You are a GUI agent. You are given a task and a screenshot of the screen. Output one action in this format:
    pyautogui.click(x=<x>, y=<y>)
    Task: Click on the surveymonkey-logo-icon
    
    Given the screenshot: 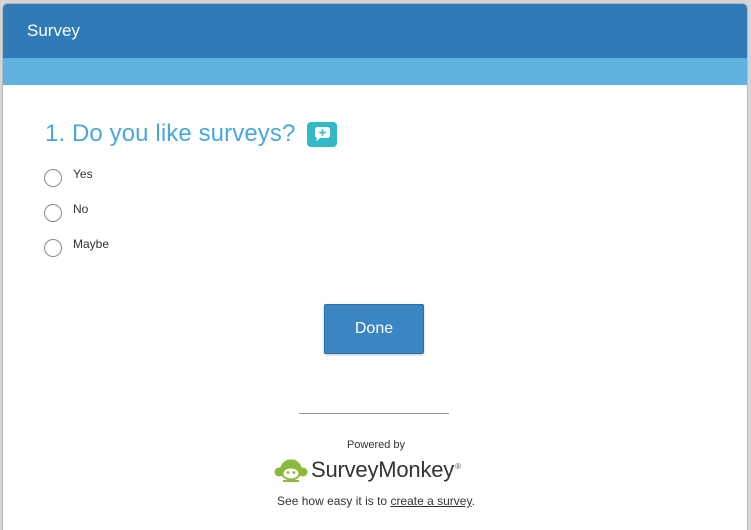 What is the action you would take?
    pyautogui.click(x=291, y=470)
    